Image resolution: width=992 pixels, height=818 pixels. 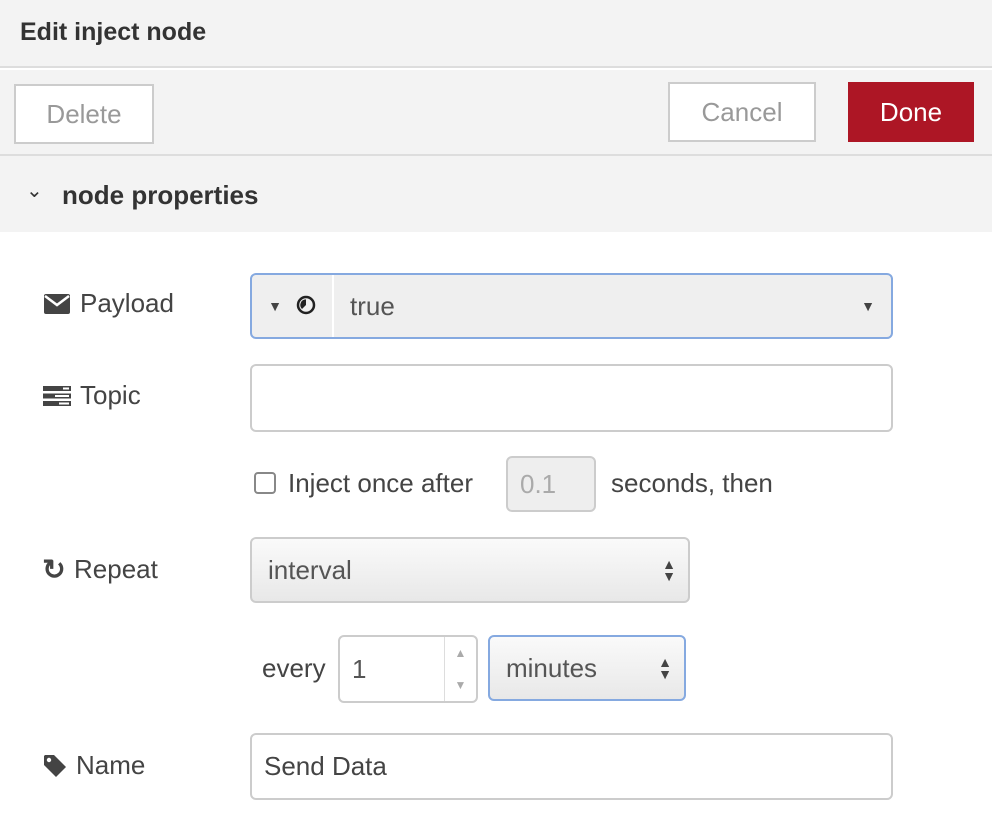 What do you see at coordinates (571, 306) in the screenshot?
I see `payload-input: ▼ true ▼` at bounding box center [571, 306].